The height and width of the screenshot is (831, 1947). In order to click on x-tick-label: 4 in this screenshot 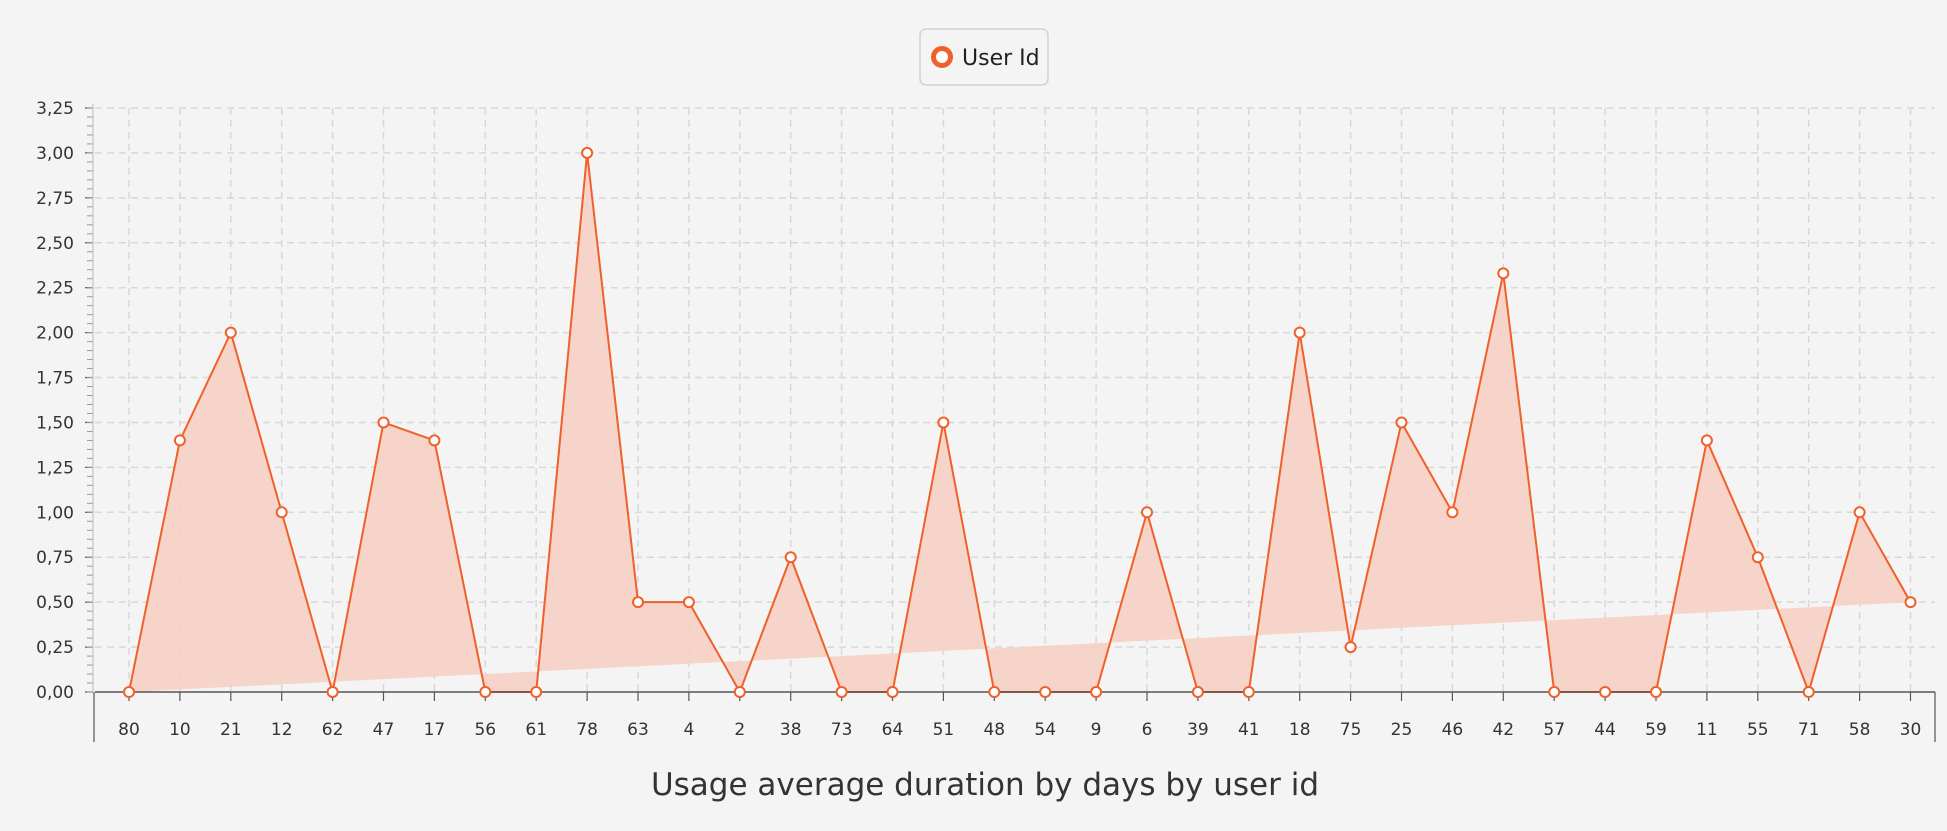, I will do `click(688, 730)`.